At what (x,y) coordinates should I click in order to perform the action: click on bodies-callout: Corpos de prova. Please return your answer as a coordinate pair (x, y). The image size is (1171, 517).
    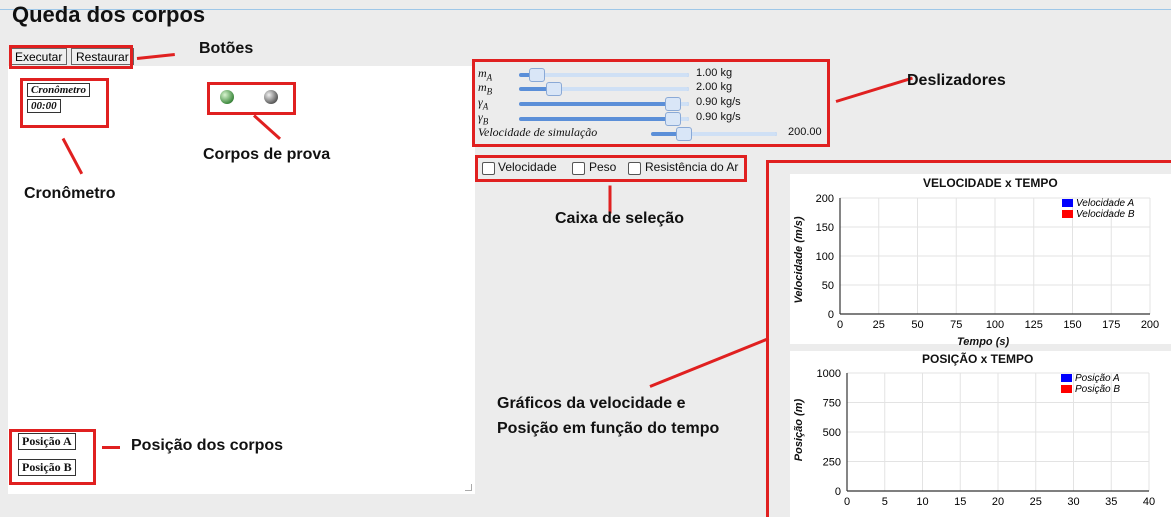
    Looking at the image, I should click on (267, 154).